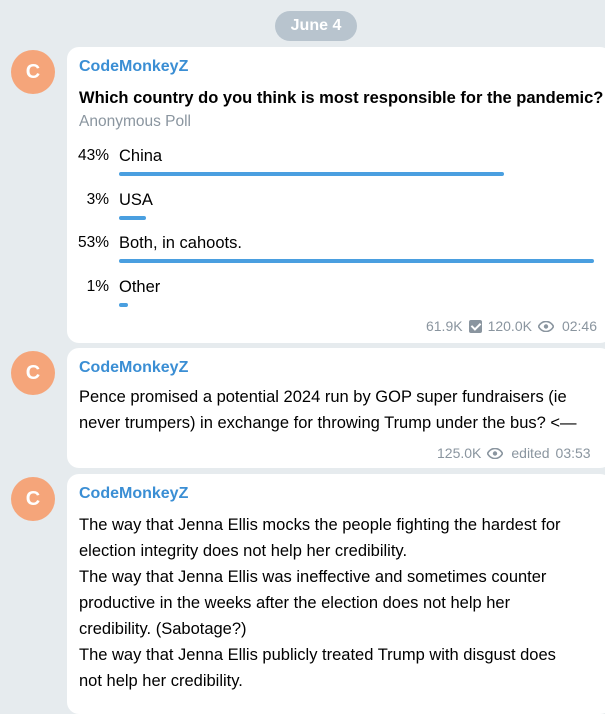 The image size is (605, 714). Describe the element at coordinates (163, 629) in the screenshot. I see `message-line: credibility. (Sabotage?)` at that location.